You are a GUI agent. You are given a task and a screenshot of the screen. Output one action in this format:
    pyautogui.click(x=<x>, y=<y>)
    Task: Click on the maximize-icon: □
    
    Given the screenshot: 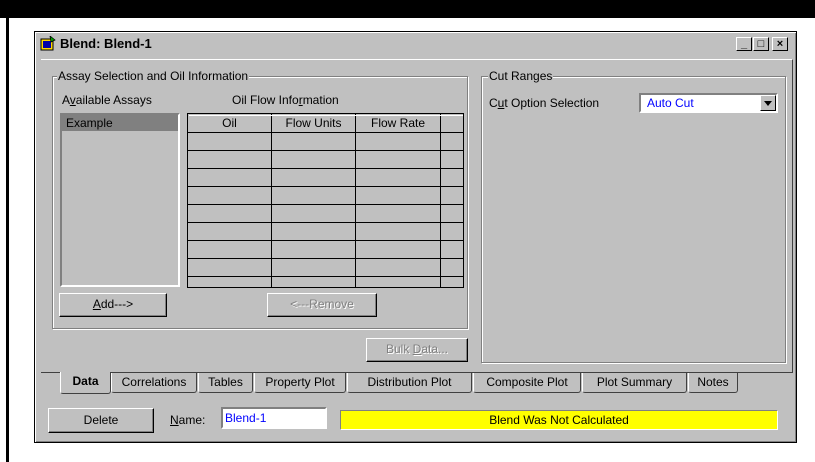 What is the action you would take?
    pyautogui.click(x=761, y=44)
    